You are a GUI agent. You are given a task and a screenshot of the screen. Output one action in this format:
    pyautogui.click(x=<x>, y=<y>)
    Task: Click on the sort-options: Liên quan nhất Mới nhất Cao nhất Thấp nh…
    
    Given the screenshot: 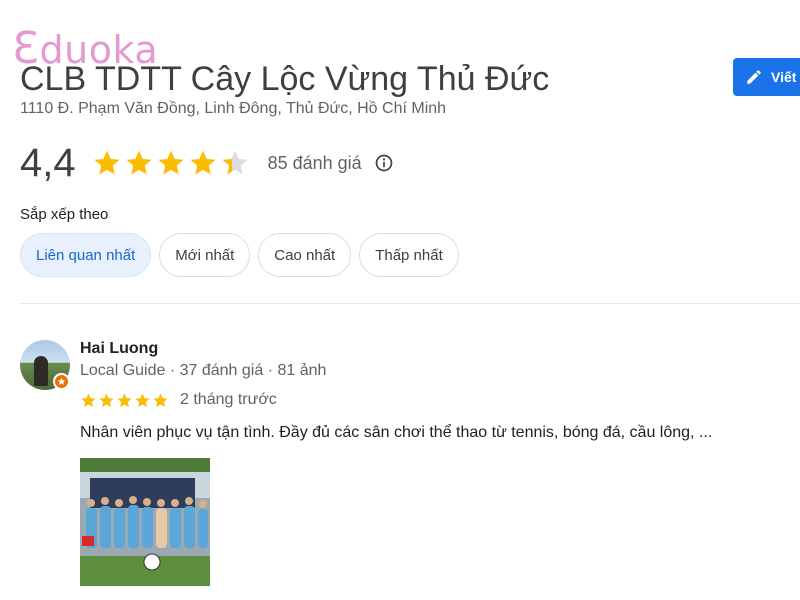 What is the action you would take?
    pyautogui.click(x=243, y=255)
    